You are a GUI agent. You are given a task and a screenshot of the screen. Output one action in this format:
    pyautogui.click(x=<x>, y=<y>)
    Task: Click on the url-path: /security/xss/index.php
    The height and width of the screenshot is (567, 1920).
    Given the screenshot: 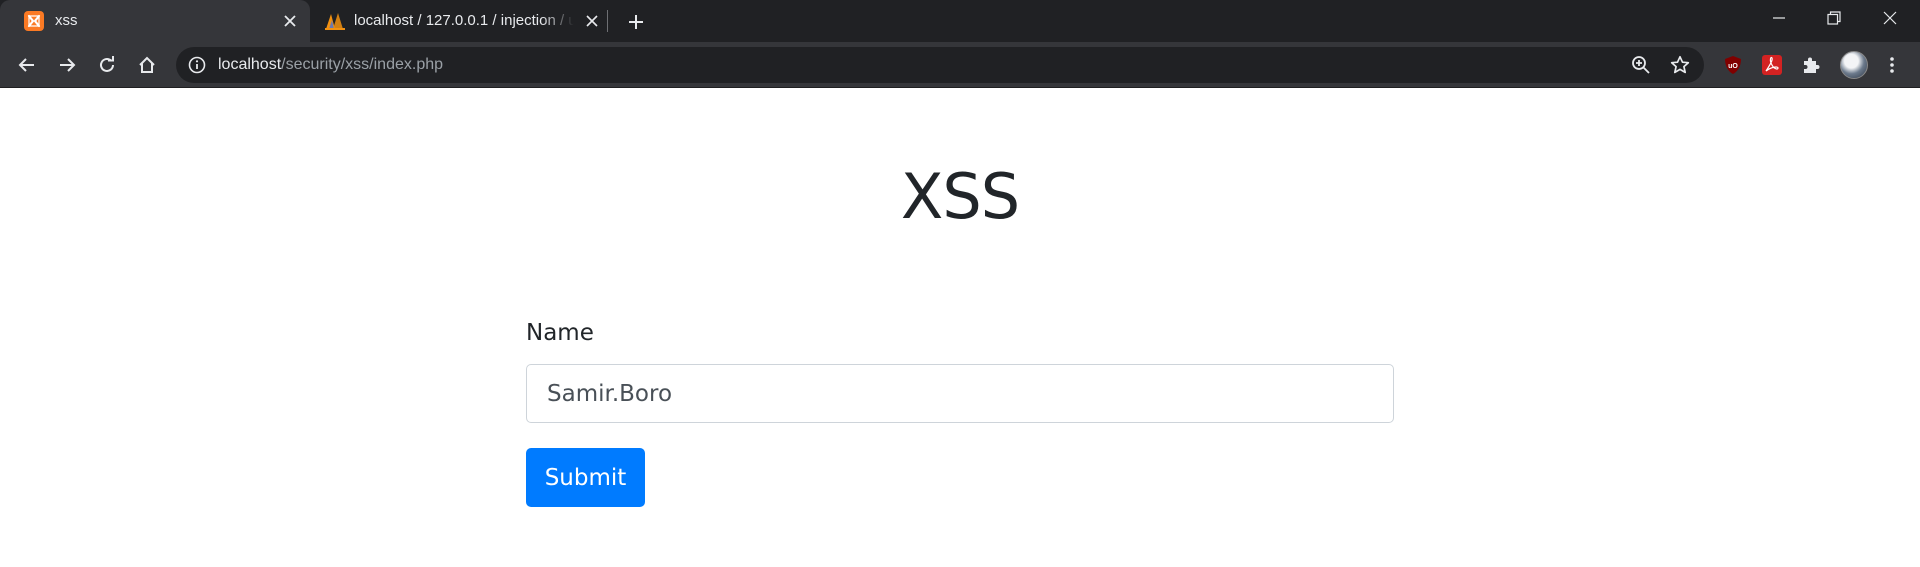 What is the action you would take?
    pyautogui.click(x=362, y=64)
    